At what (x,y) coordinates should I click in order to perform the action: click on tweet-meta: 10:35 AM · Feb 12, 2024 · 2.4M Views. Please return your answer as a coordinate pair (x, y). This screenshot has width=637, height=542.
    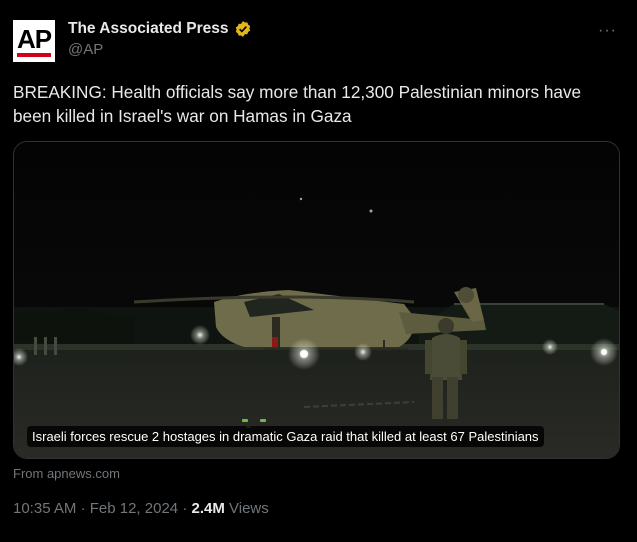
    Looking at the image, I should click on (141, 508).